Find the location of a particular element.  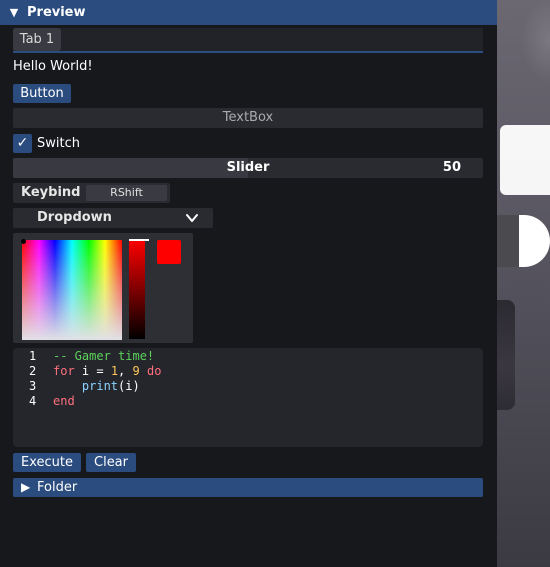

code-token: 9 is located at coordinates (136, 371).